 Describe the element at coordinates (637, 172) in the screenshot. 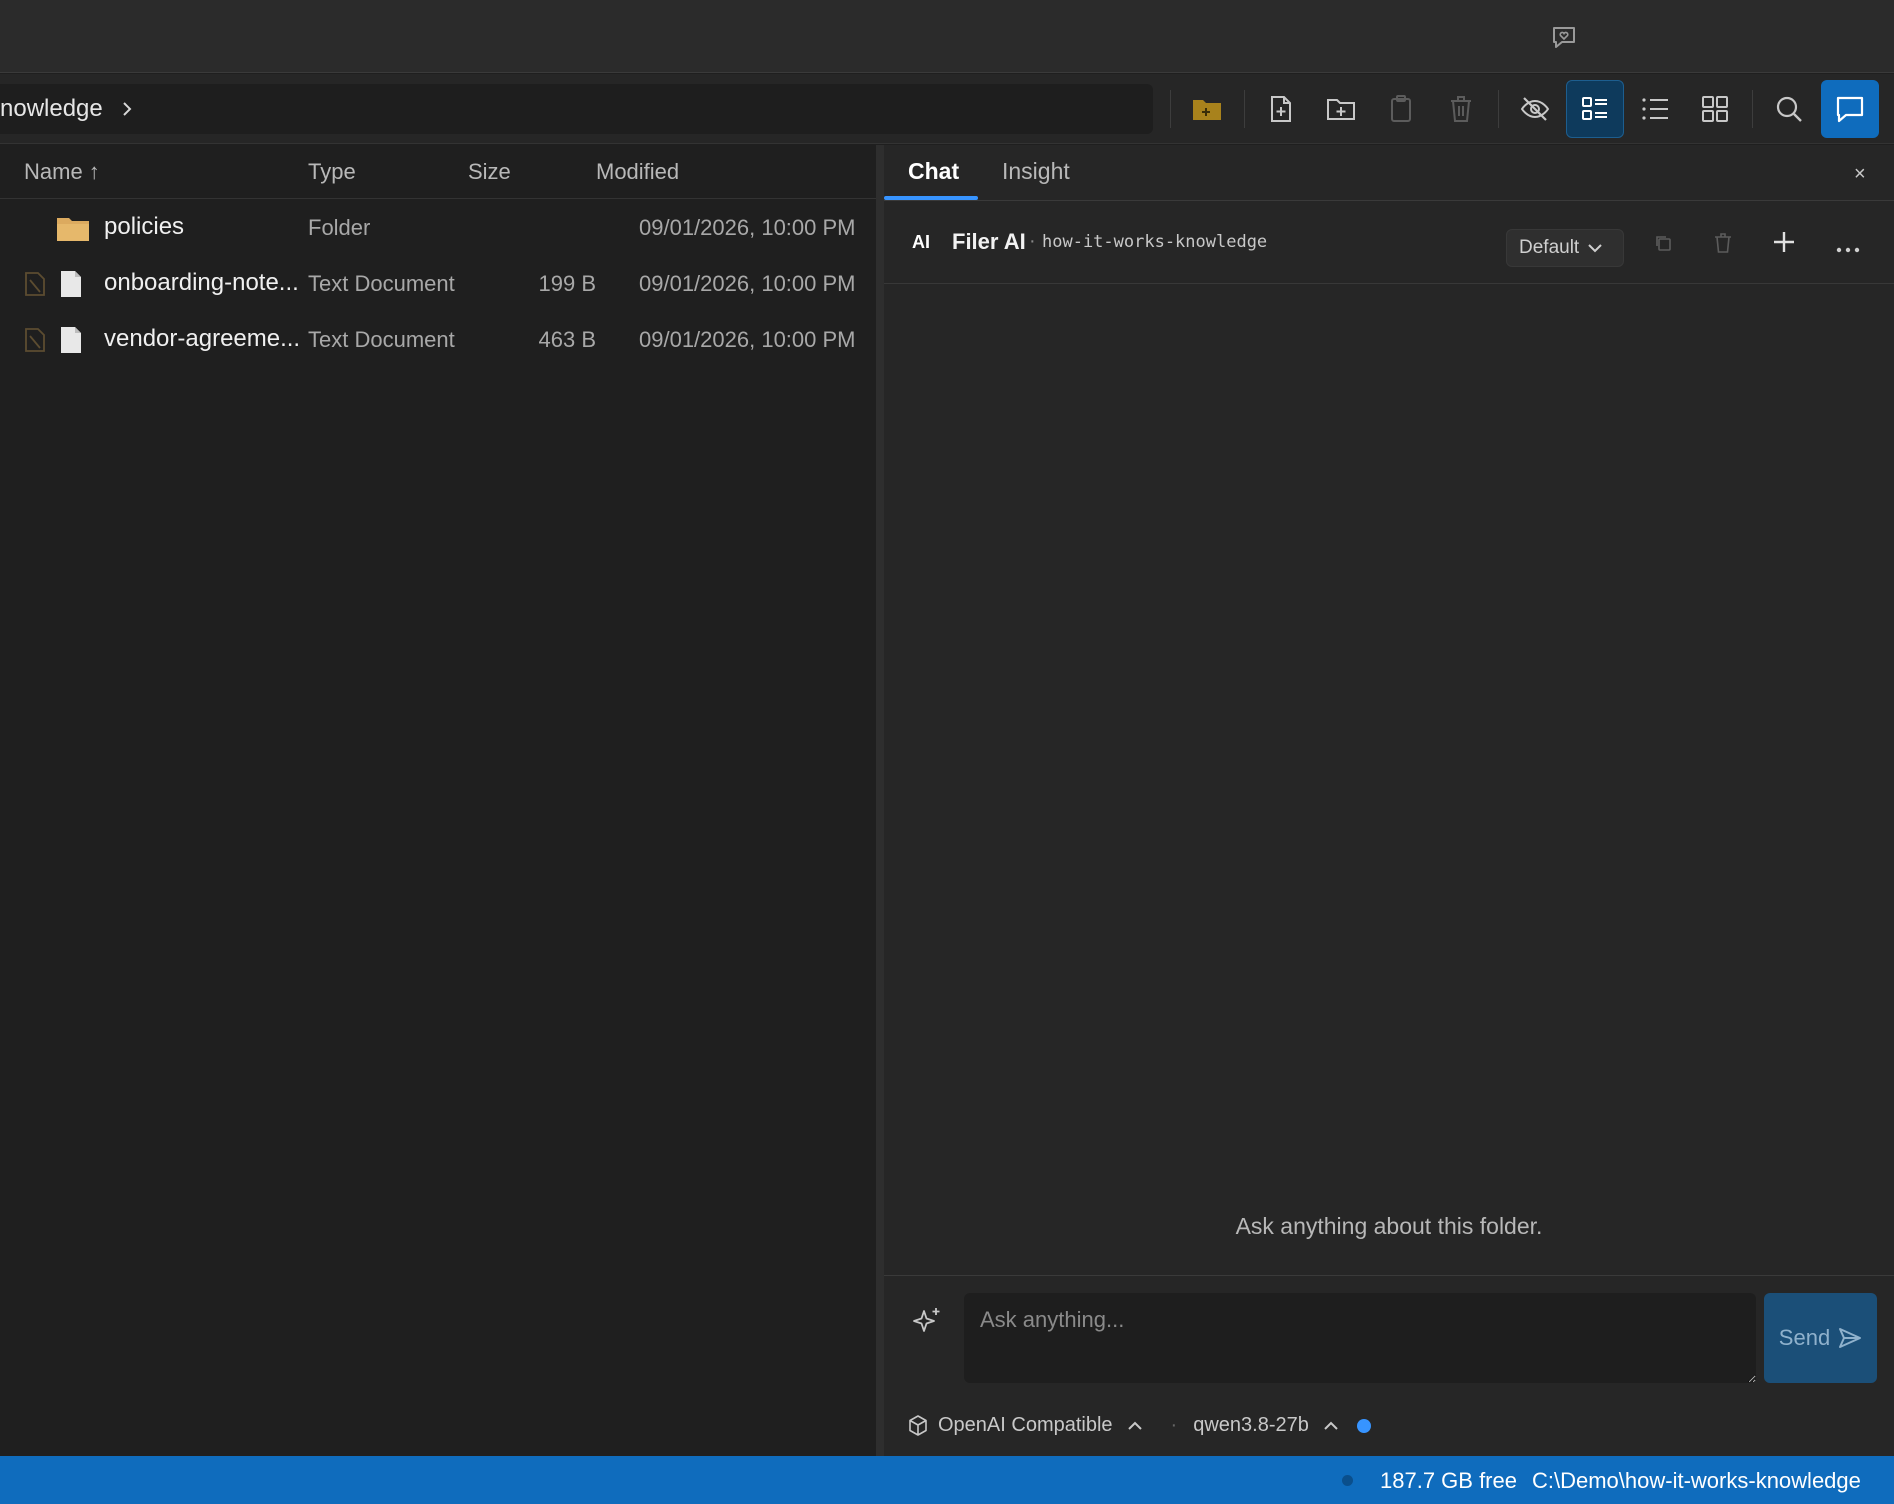

I see `column-header-modified: Modified` at that location.